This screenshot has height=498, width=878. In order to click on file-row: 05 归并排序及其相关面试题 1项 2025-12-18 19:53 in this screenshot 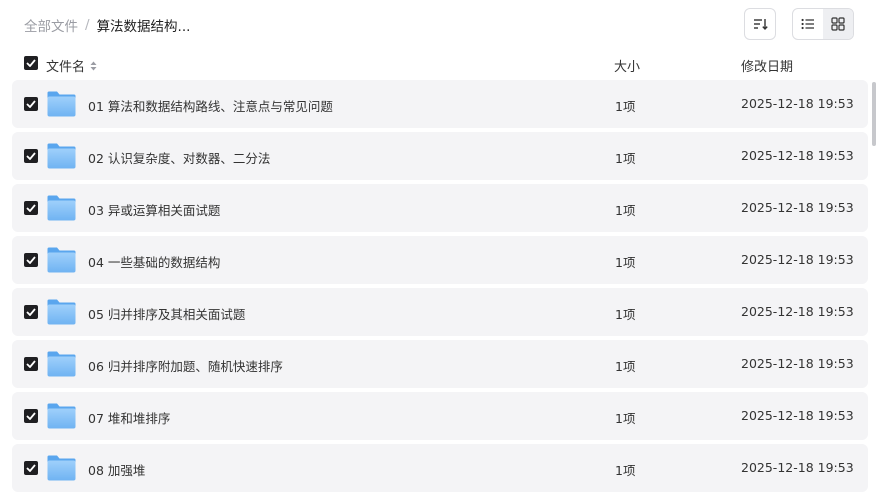, I will do `click(440, 312)`.